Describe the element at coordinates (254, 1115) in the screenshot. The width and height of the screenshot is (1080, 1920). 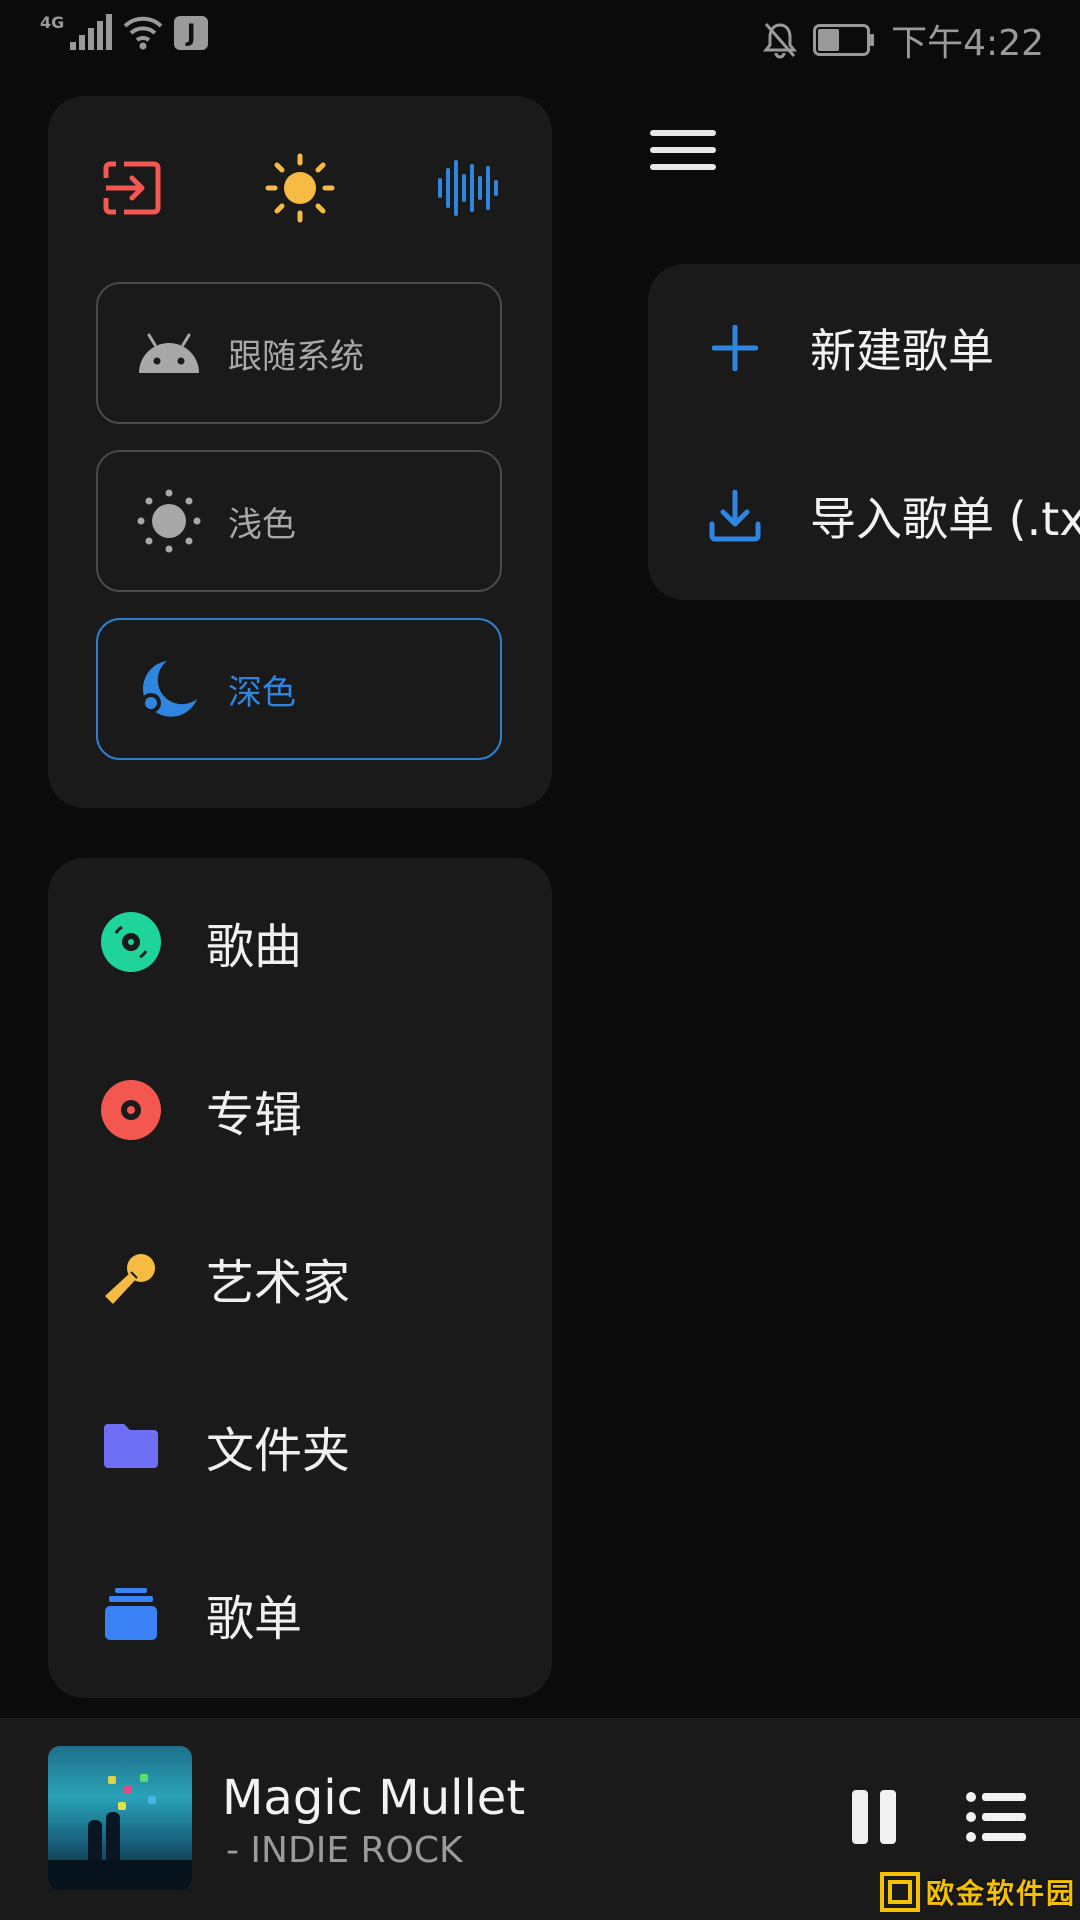
I see `nav-label: 专辑` at that location.